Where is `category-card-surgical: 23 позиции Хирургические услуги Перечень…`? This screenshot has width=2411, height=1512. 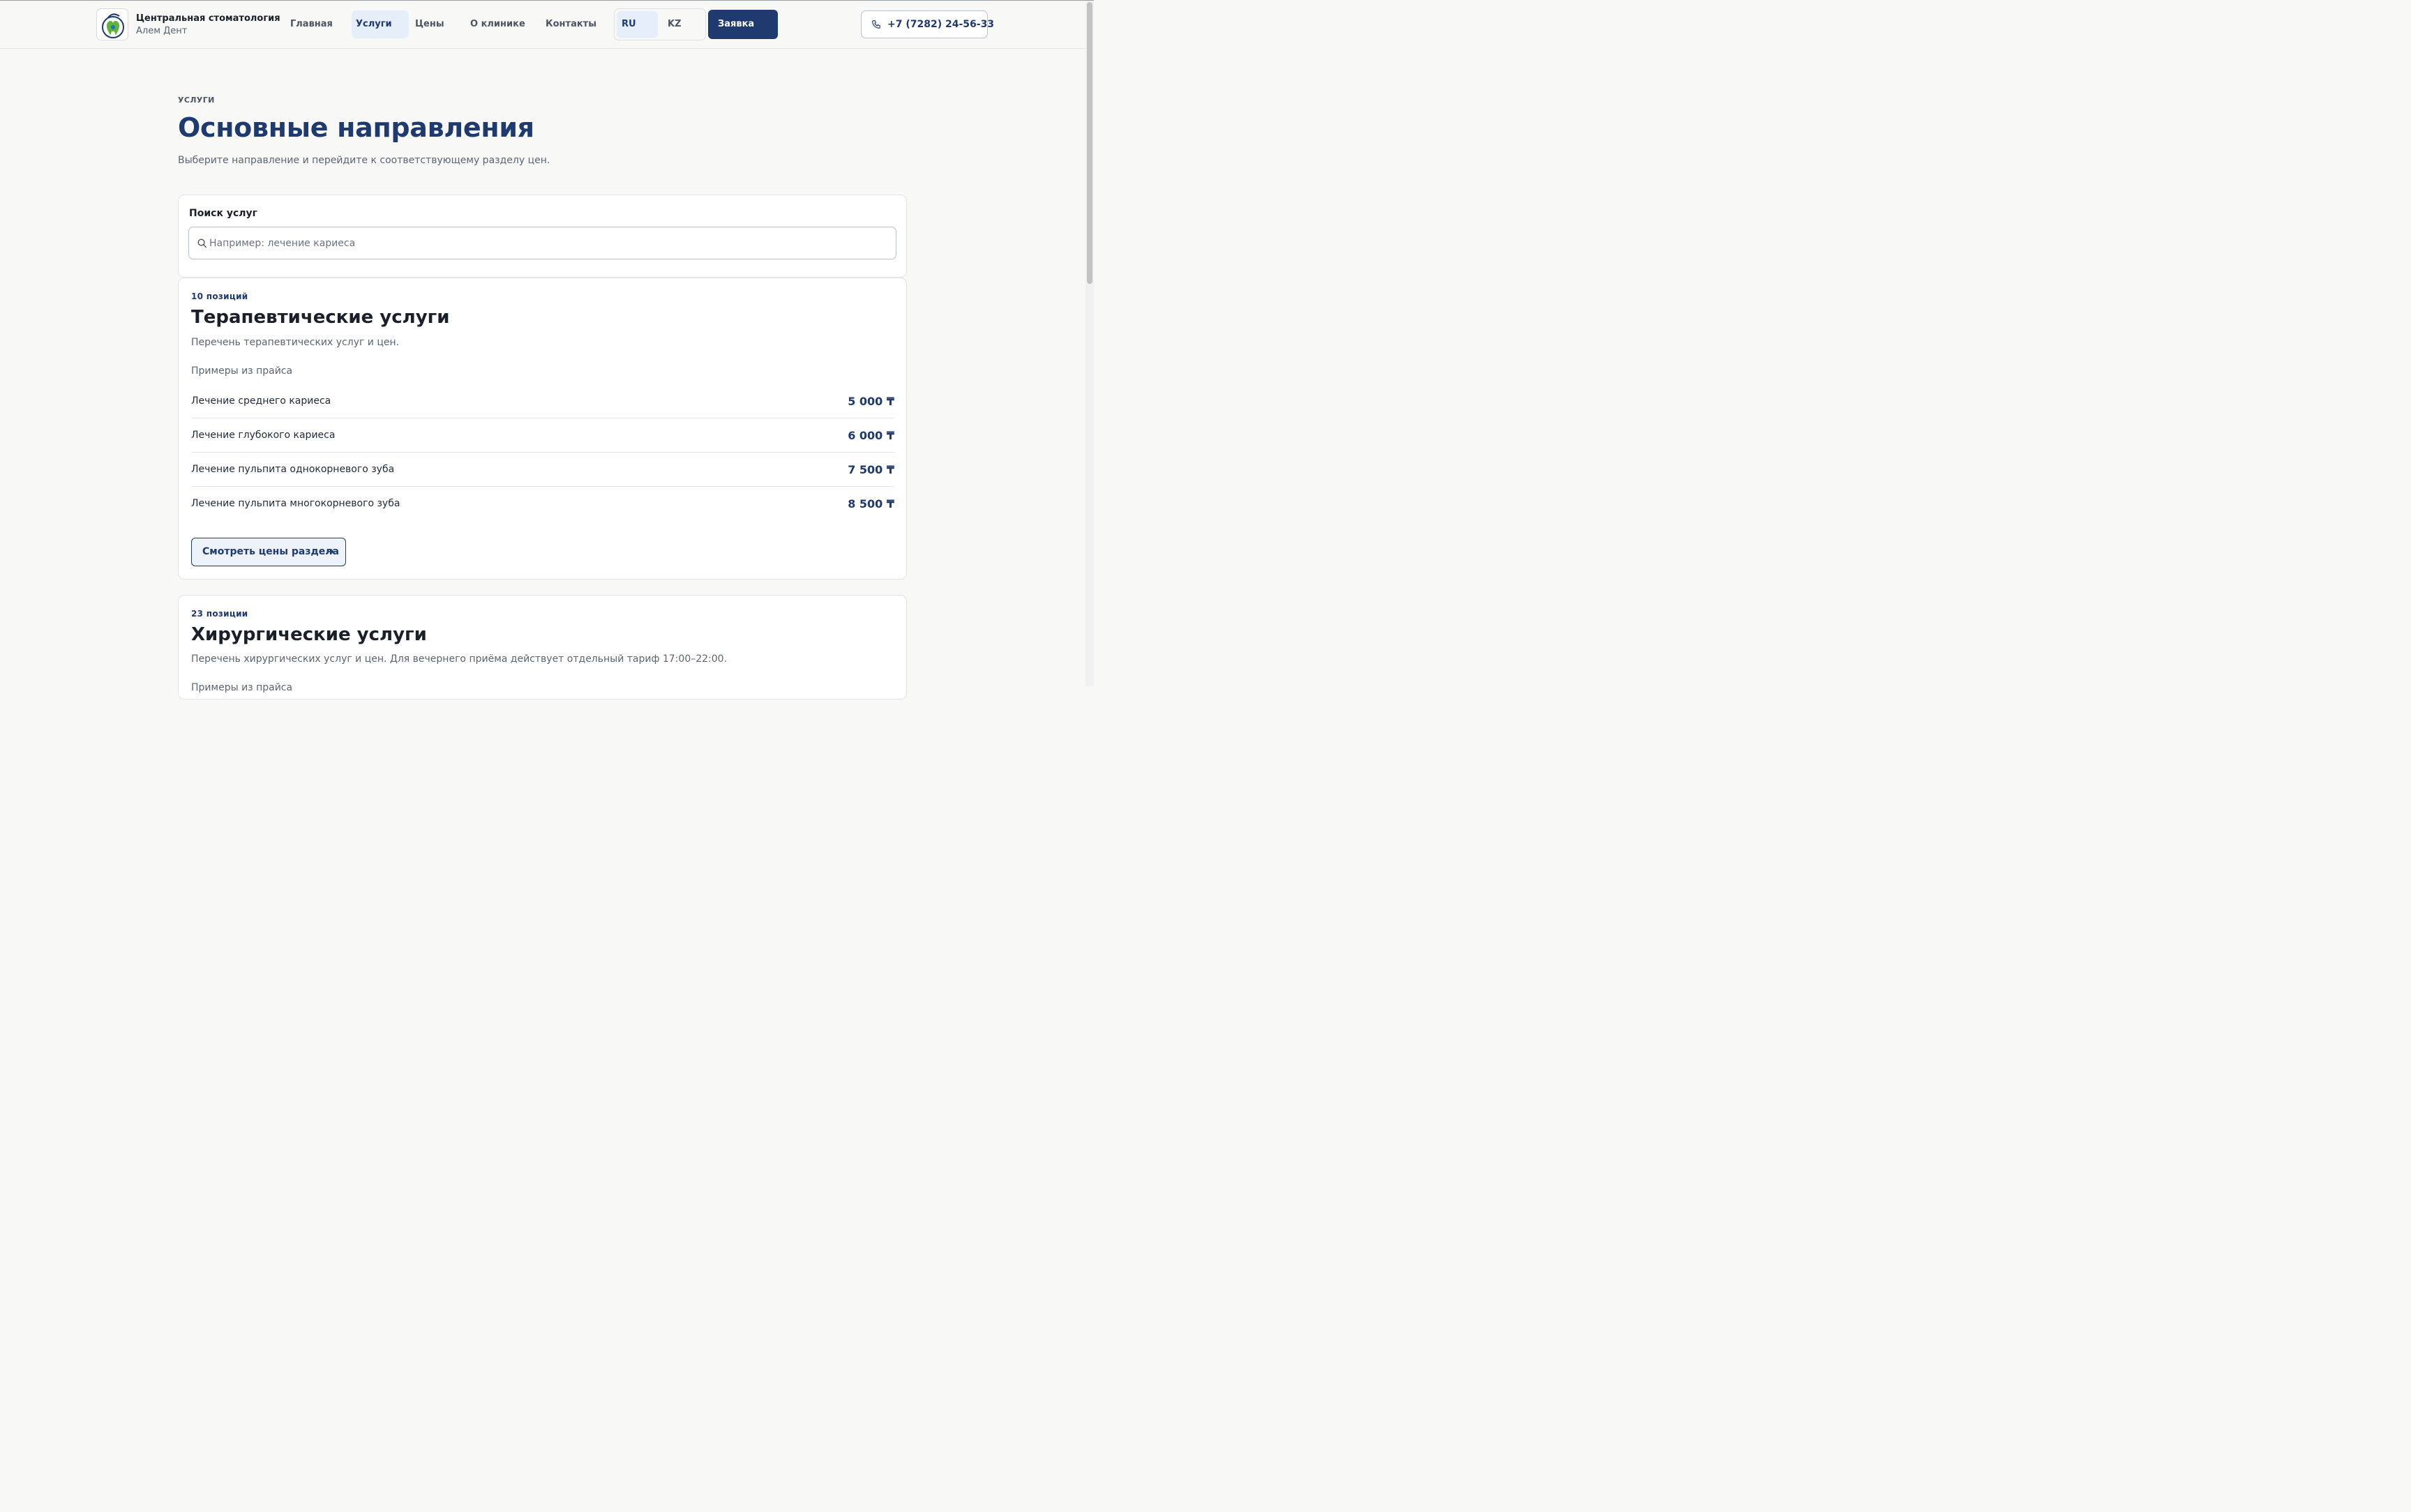 category-card-surgical: 23 позиции Хирургические услуги Перечень… is located at coordinates (542, 647).